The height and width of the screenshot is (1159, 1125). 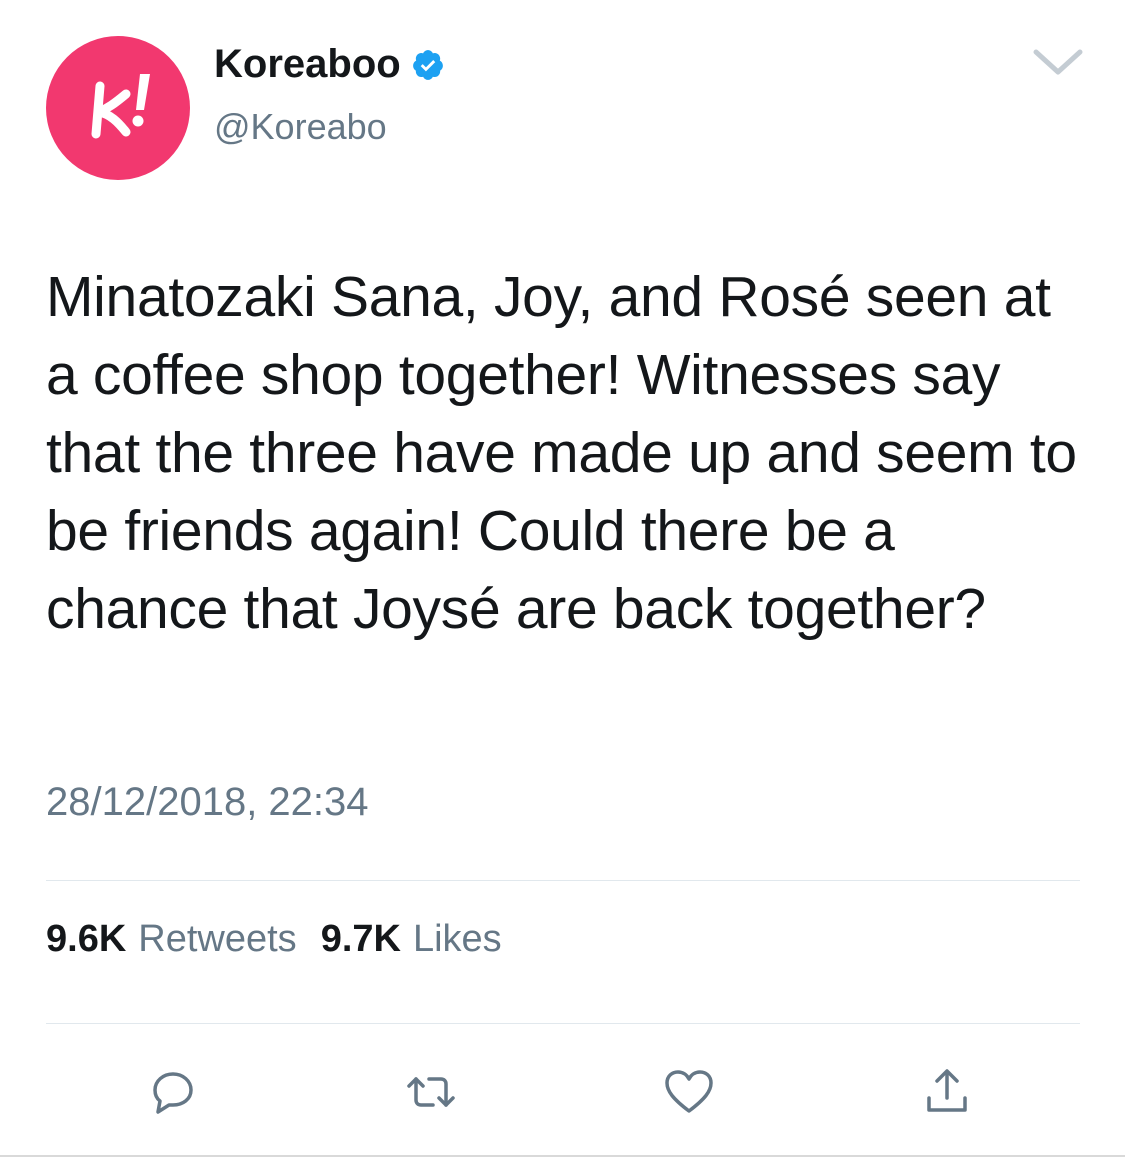 I want to click on likes-count: 9.7K, so click(x=360, y=939).